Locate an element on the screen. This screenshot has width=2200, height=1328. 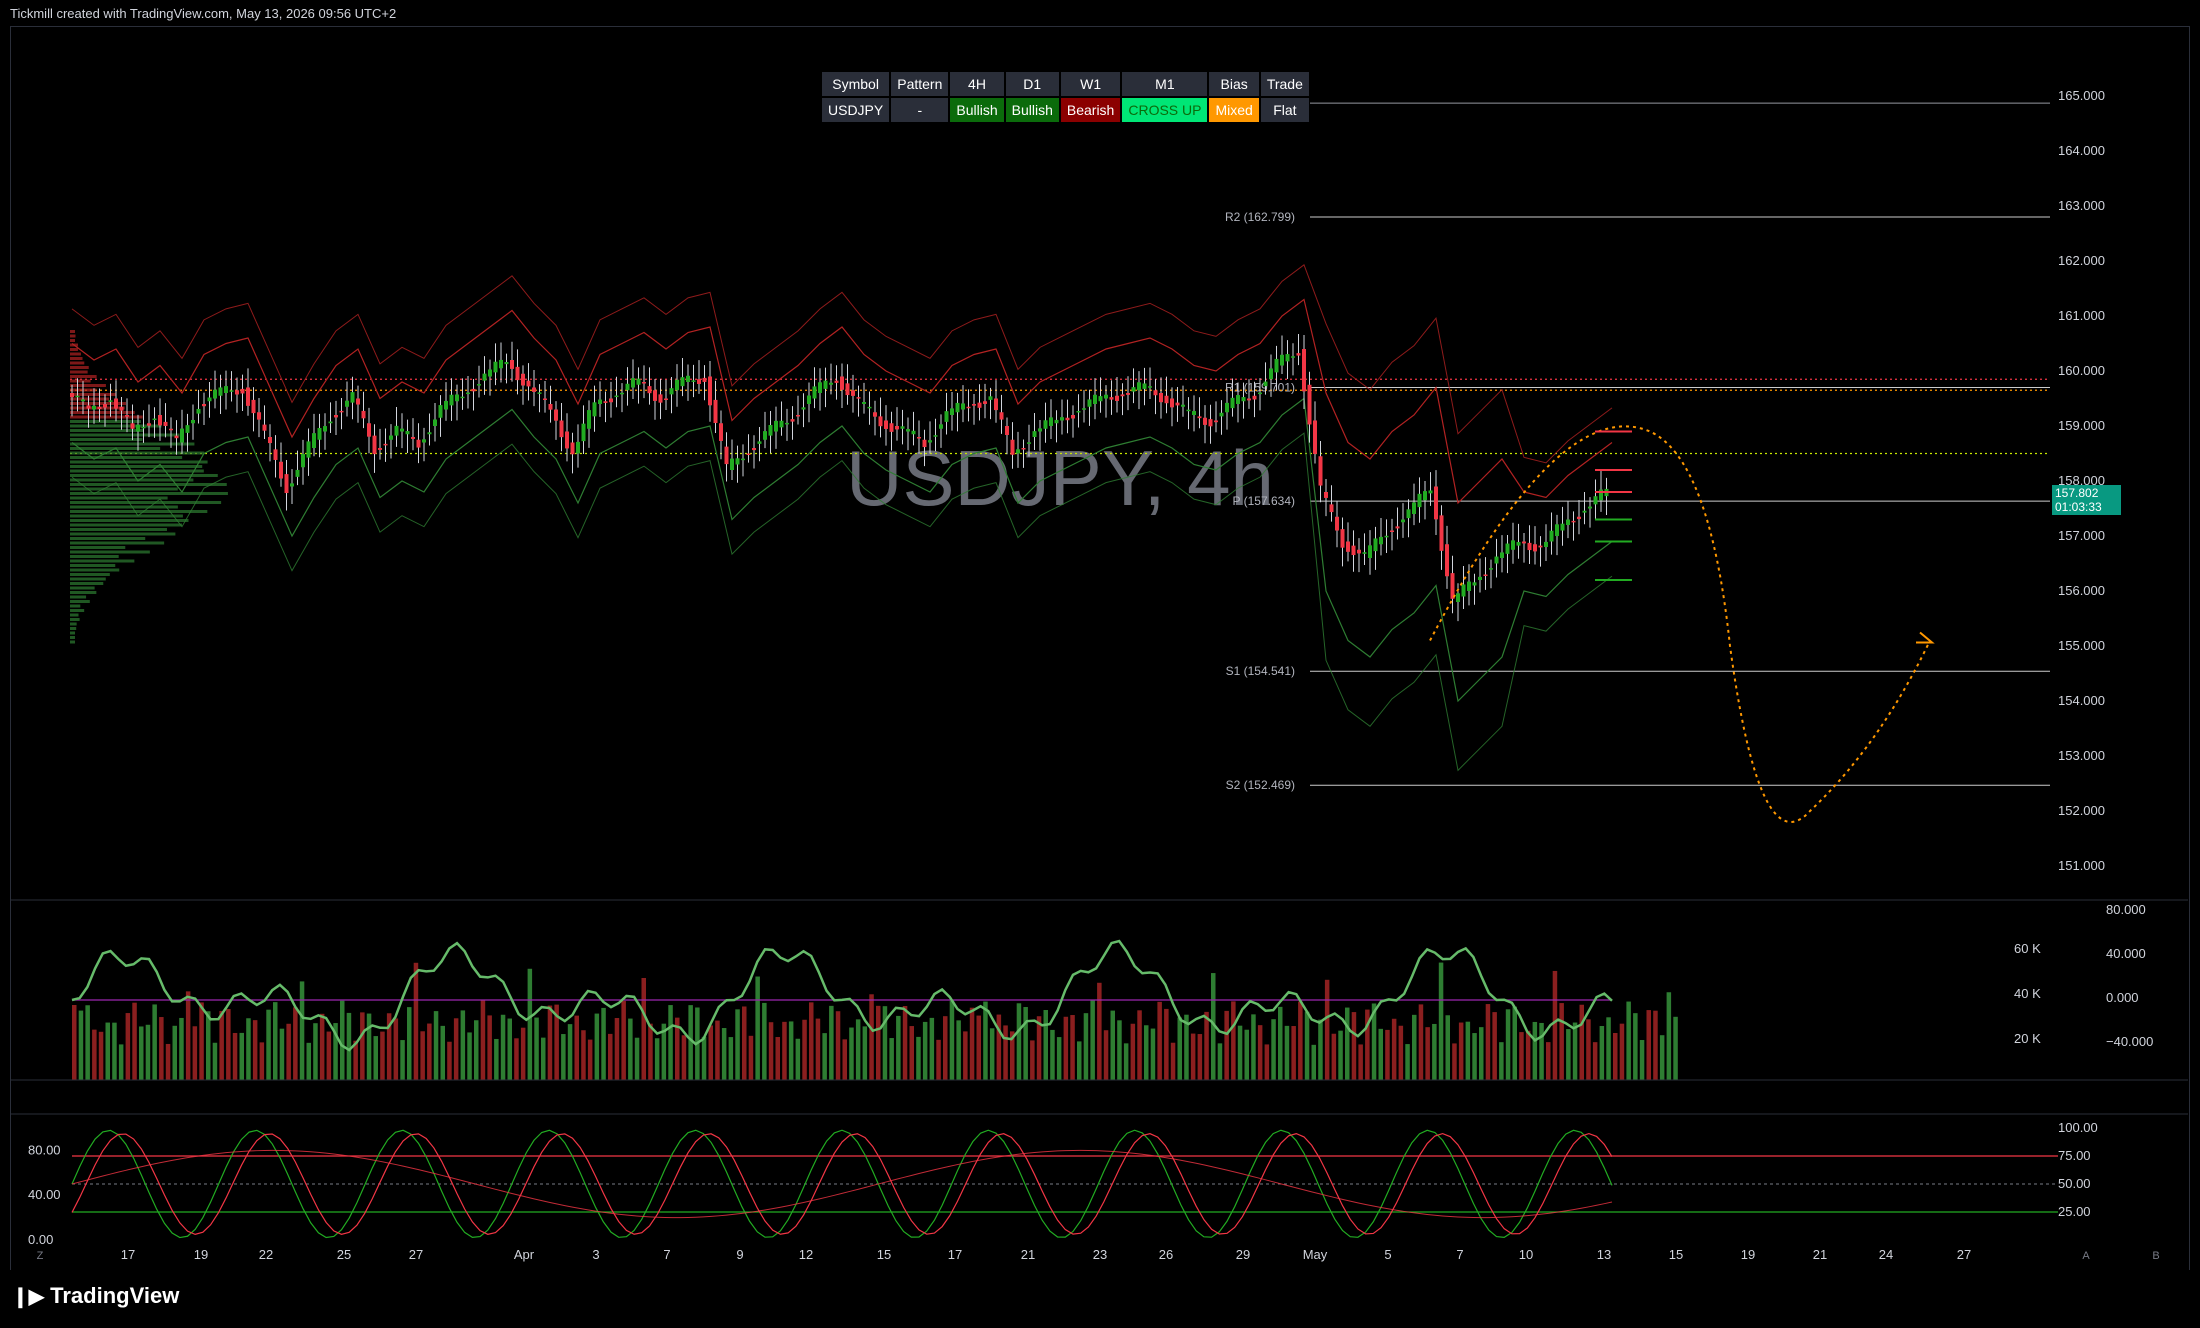
time-axis-label: 15 is located at coordinates (1676, 1254).